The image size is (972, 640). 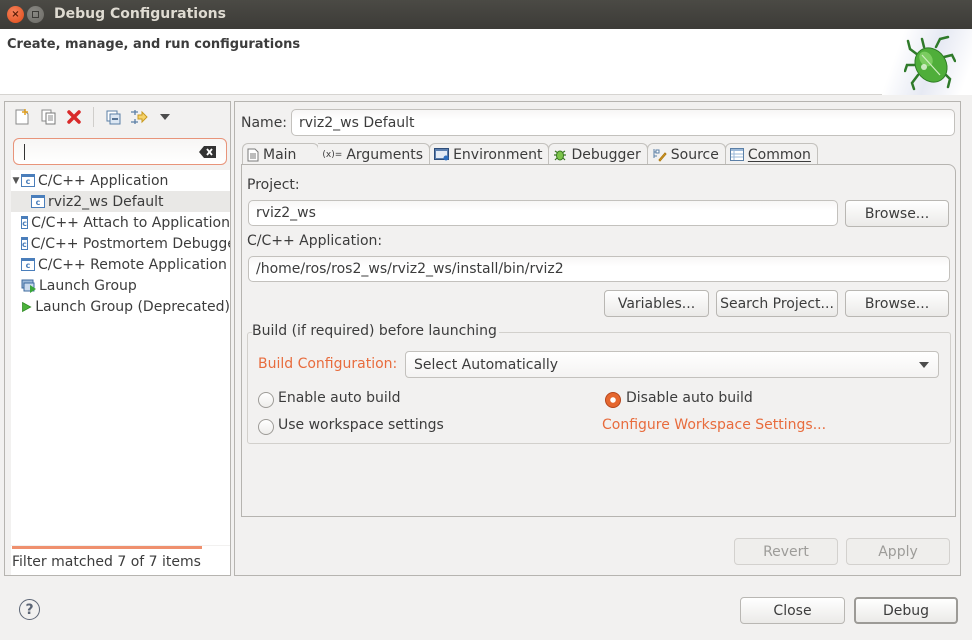 I want to click on tab-source: Source, so click(x=686, y=154).